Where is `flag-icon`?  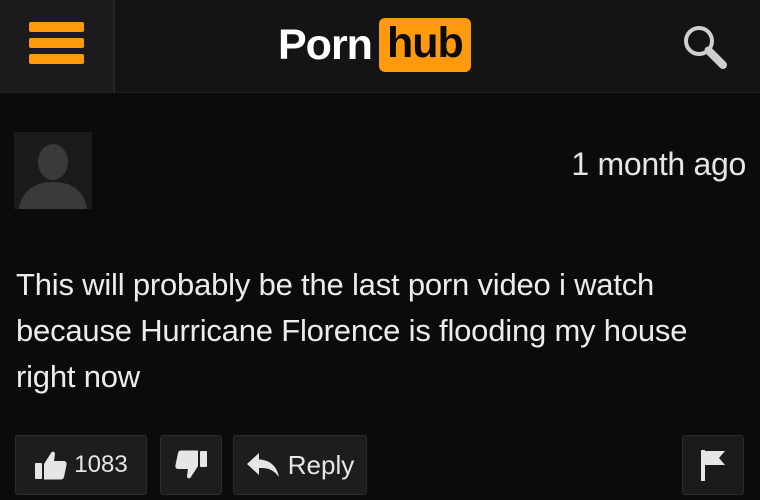 flag-icon is located at coordinates (713, 465).